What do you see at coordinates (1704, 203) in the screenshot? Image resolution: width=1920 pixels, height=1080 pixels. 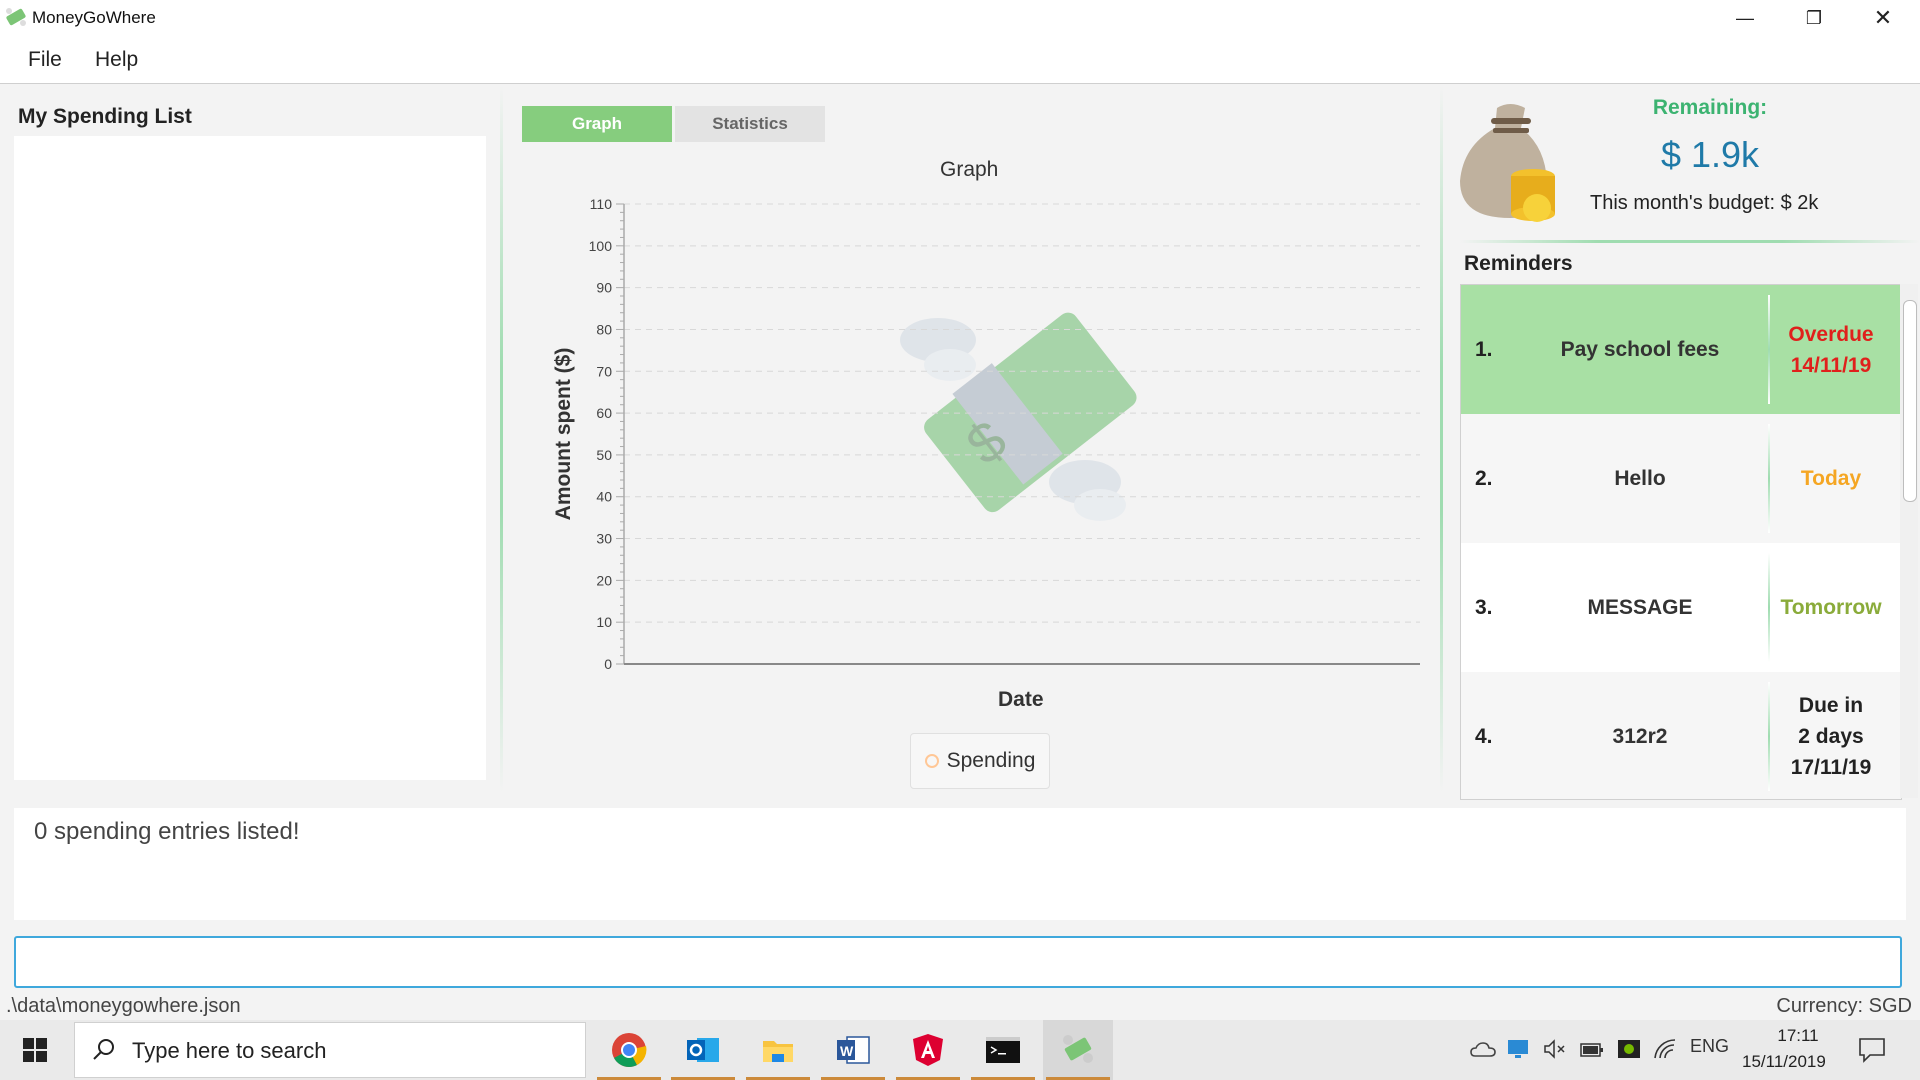 I see `monthly-budget: This month's budget: $ 2k` at bounding box center [1704, 203].